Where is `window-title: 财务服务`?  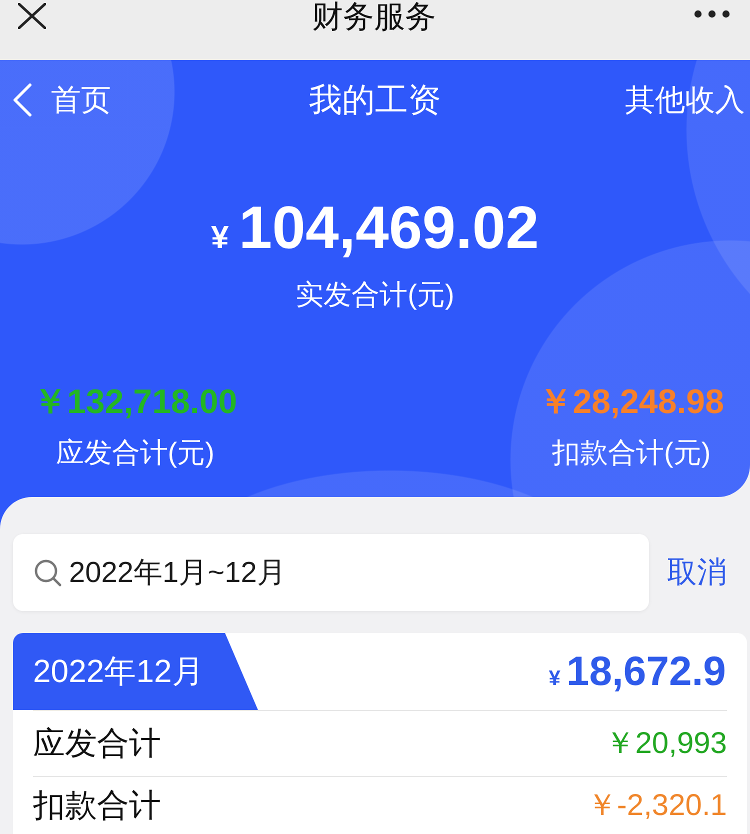
window-title: 财务服务 is located at coordinates (374, 17).